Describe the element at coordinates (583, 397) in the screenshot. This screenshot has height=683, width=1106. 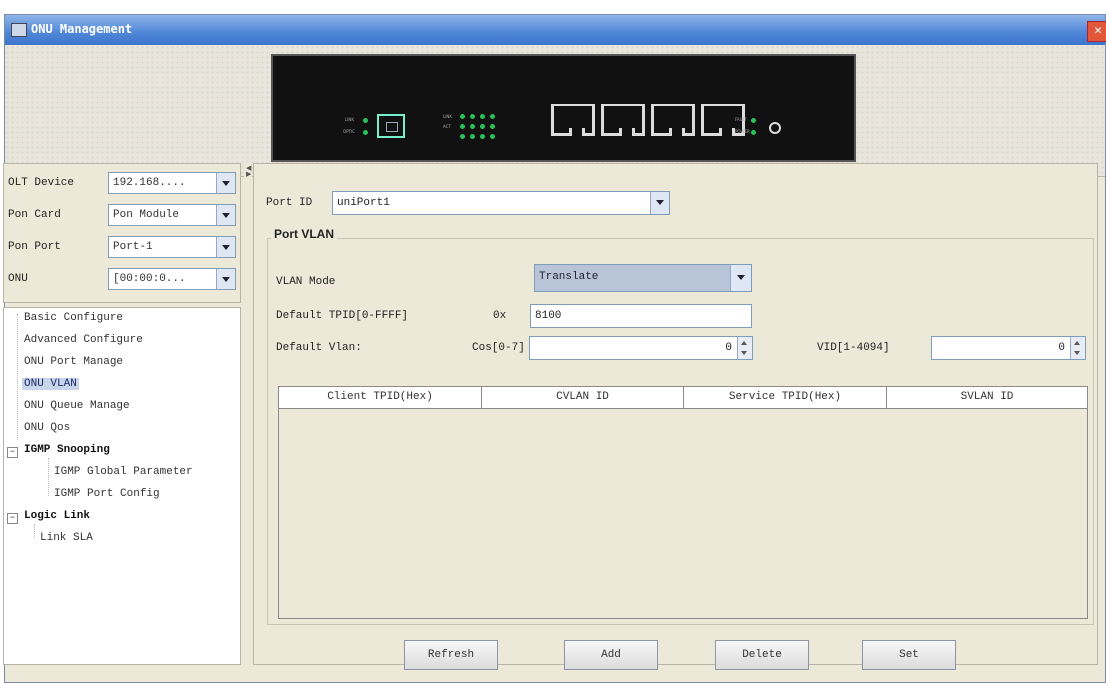
I see `column-header-cvlan-id: CVLAN ID` at that location.